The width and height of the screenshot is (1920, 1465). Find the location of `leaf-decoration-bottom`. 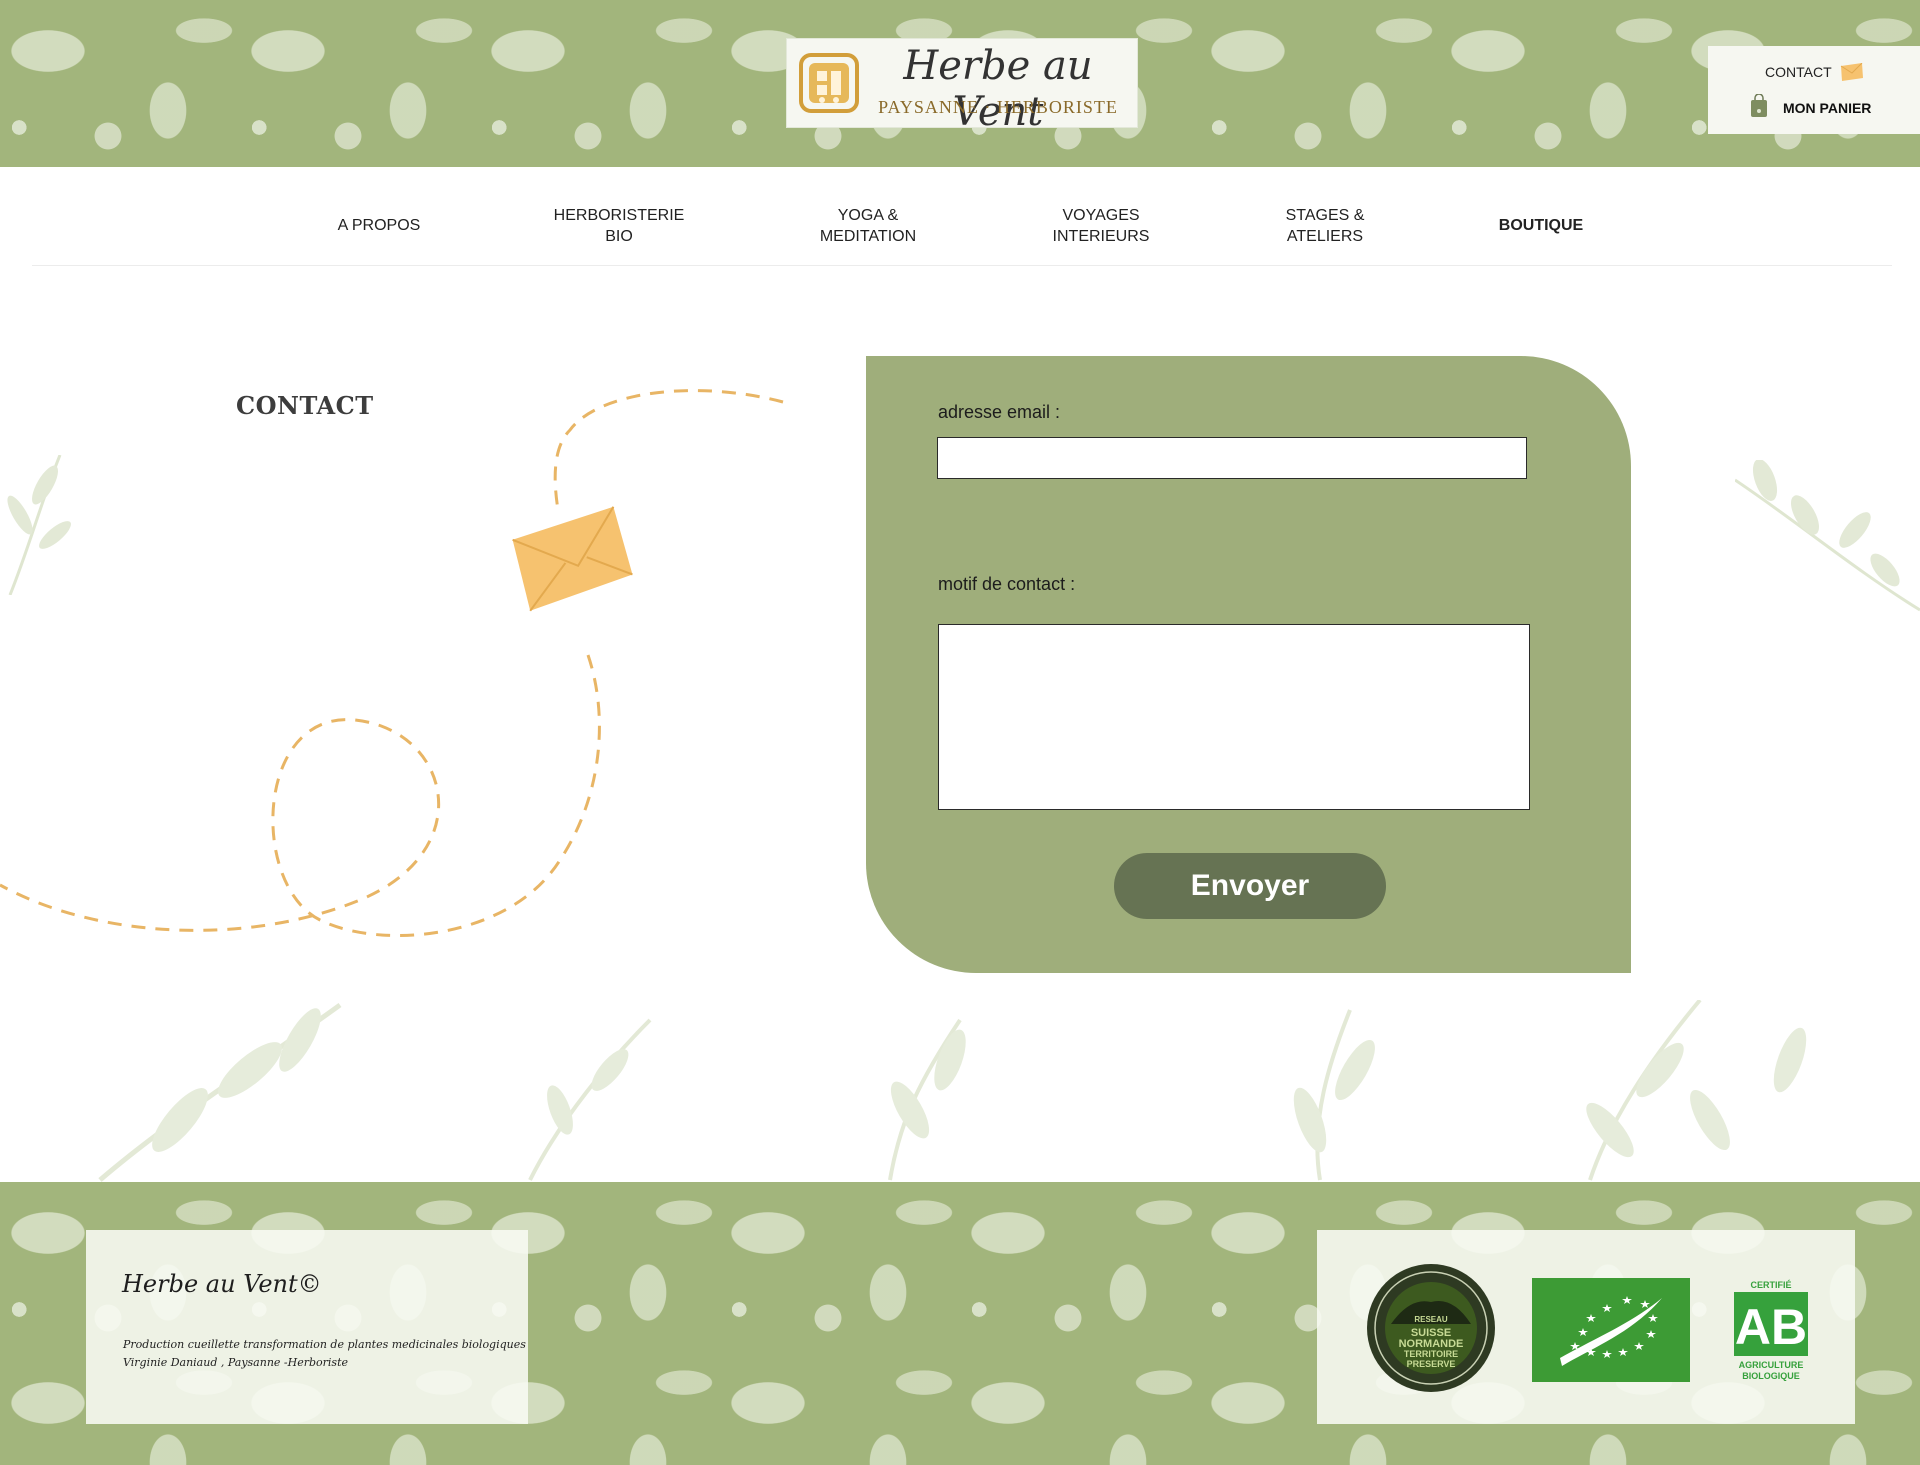

leaf-decoration-bottom is located at coordinates (952, 1091).